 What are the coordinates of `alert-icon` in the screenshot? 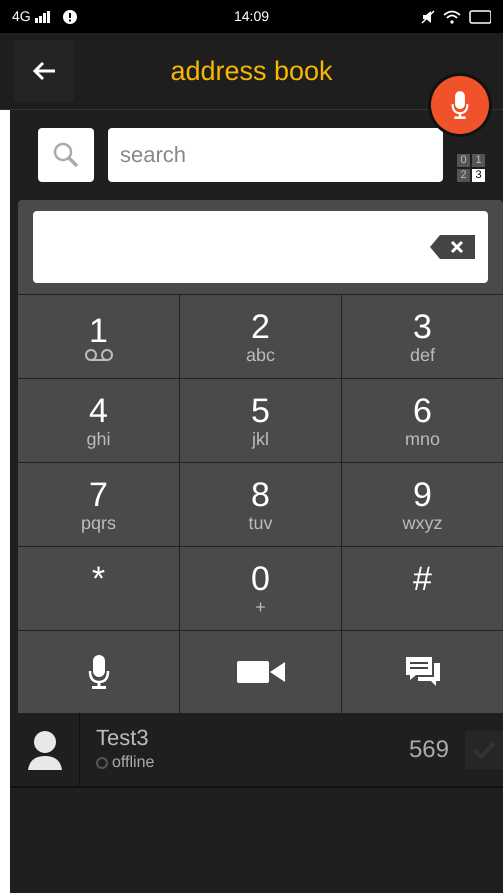 It's located at (69, 17).